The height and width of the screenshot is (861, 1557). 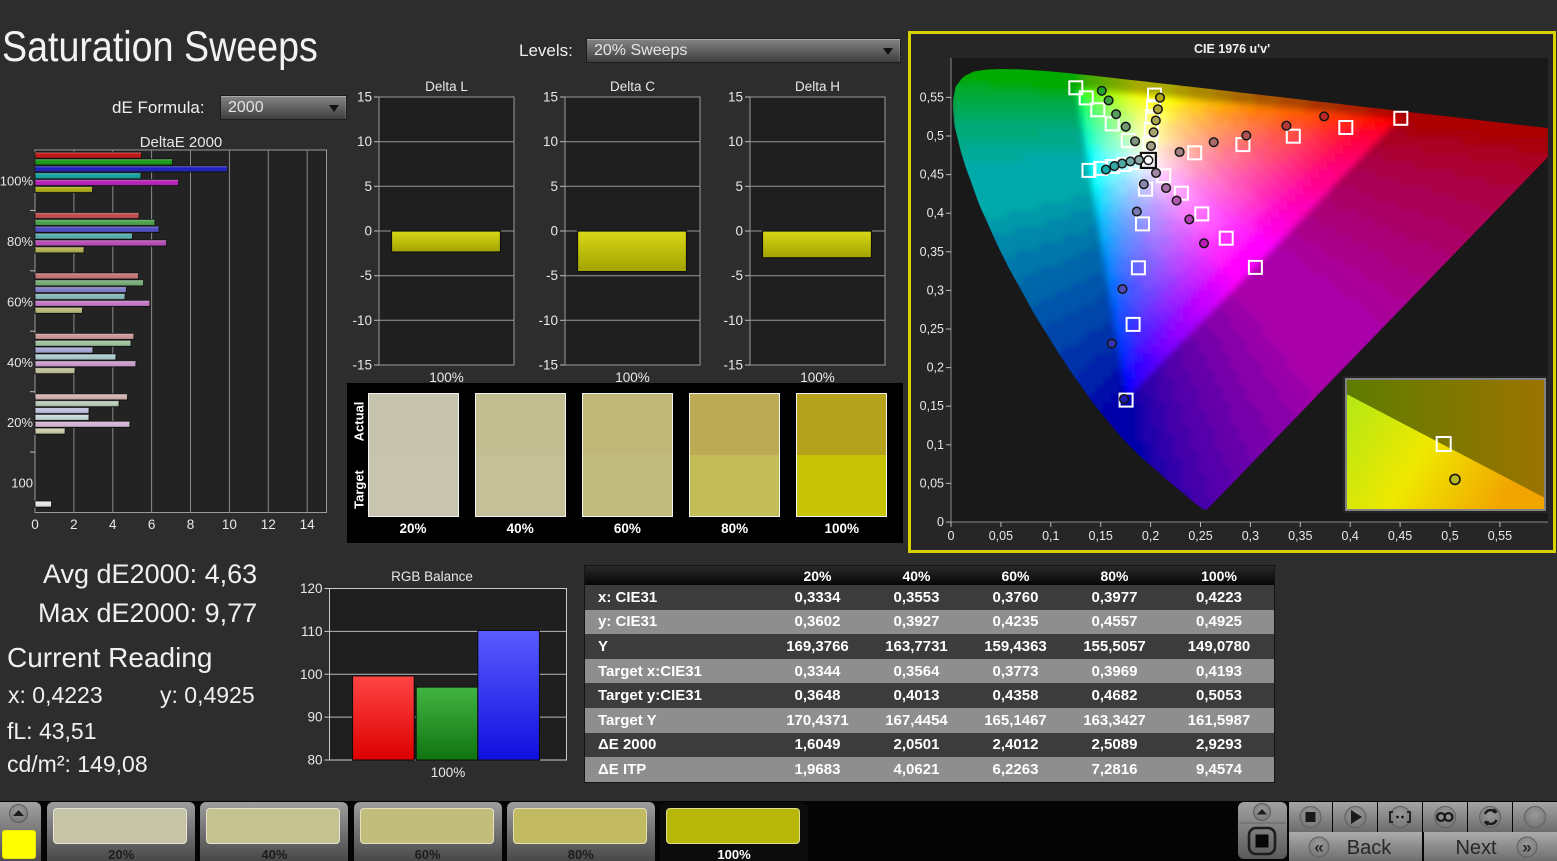 I want to click on svg-text: Delta L, so click(x=446, y=86).